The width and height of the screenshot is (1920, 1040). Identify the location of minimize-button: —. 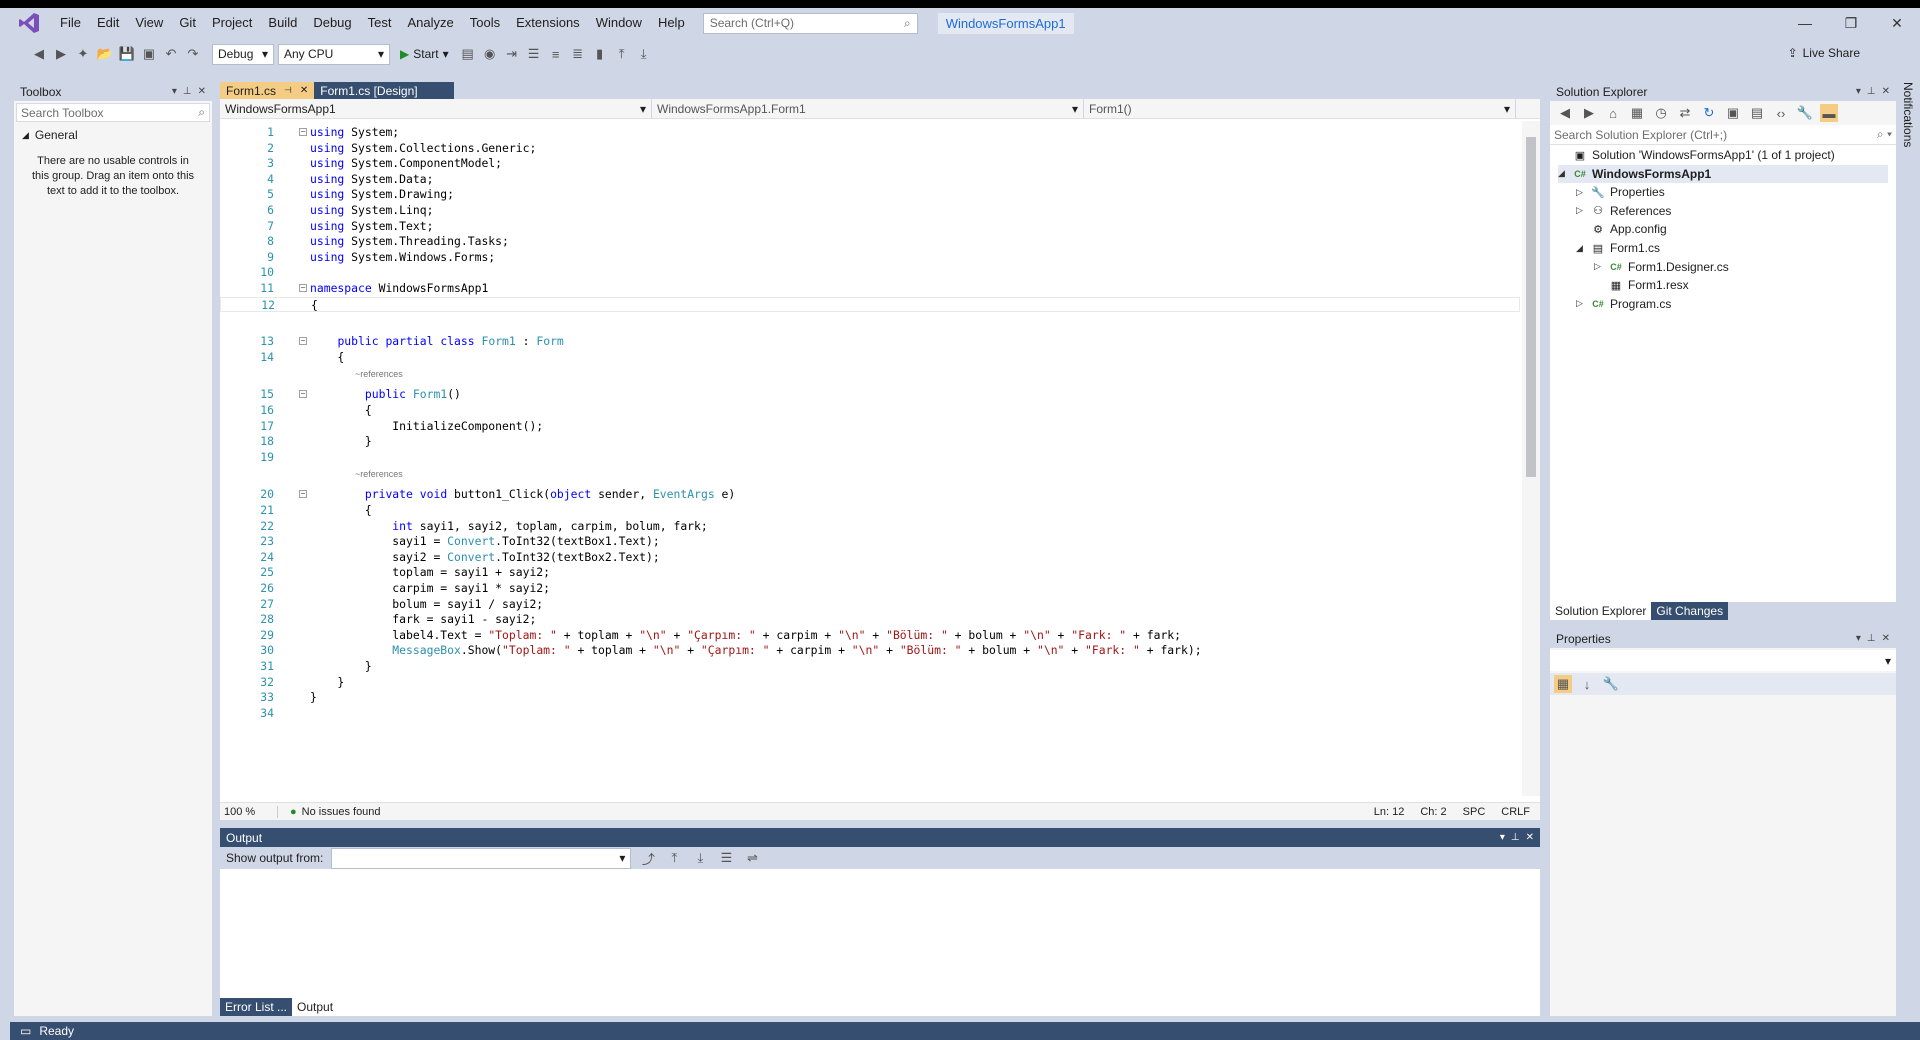
(1805, 23).